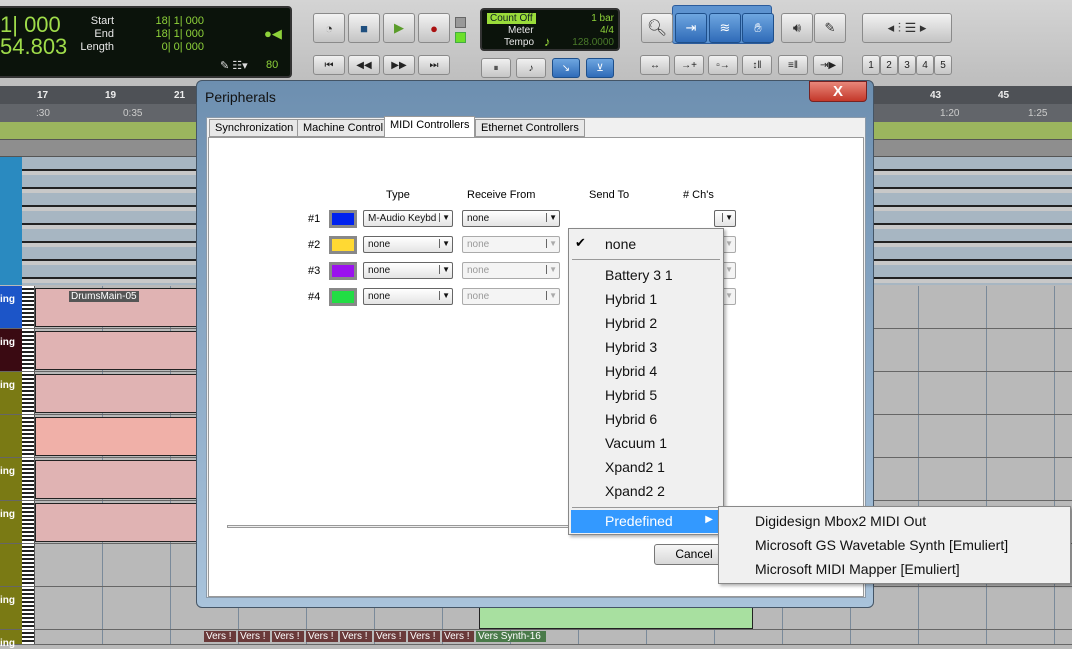 The height and width of the screenshot is (649, 1072). Describe the element at coordinates (547, 41) in the screenshot. I see `note-icon: ♪` at that location.